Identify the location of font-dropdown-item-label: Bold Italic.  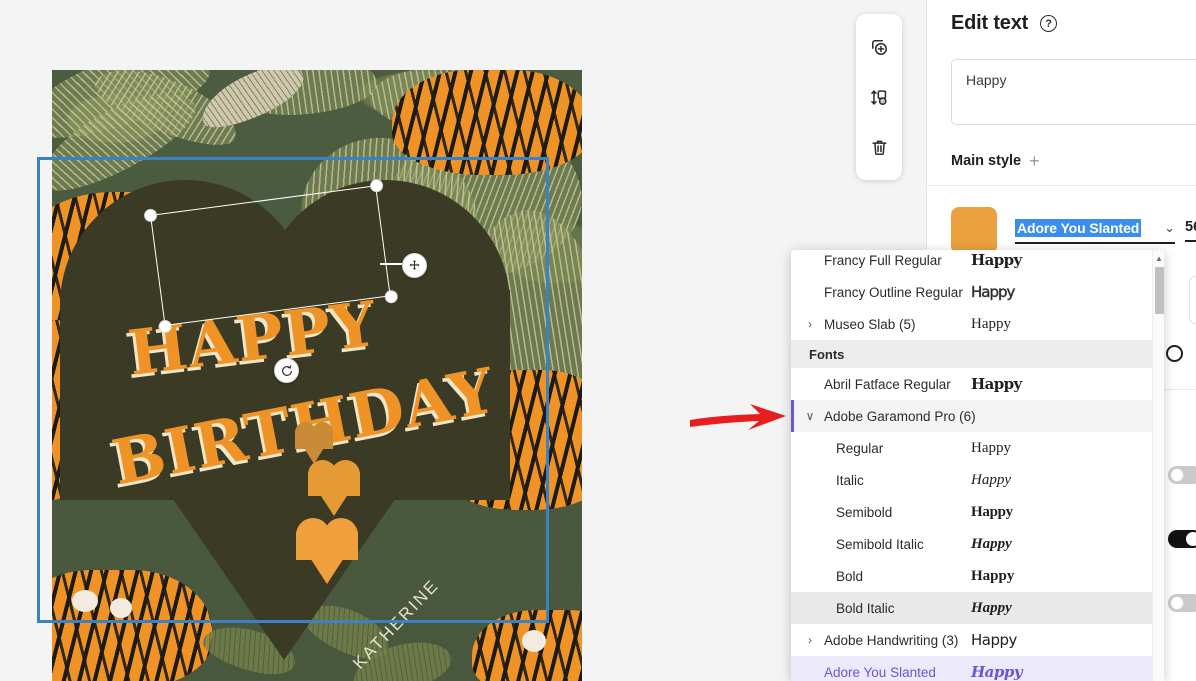
(865, 608).